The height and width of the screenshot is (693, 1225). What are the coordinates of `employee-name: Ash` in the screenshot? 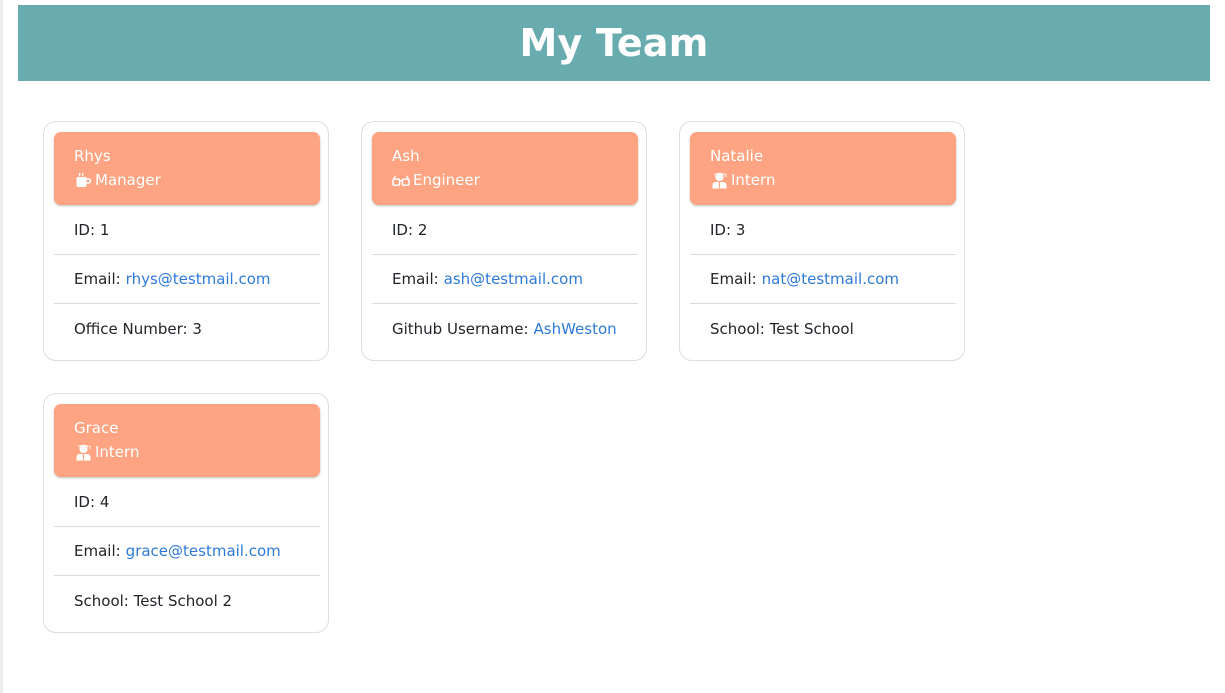 It's located at (406, 156).